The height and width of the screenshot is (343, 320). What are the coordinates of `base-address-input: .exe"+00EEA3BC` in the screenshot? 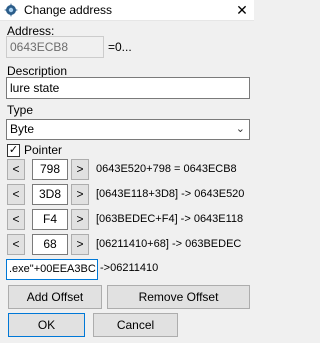 It's located at (52, 269).